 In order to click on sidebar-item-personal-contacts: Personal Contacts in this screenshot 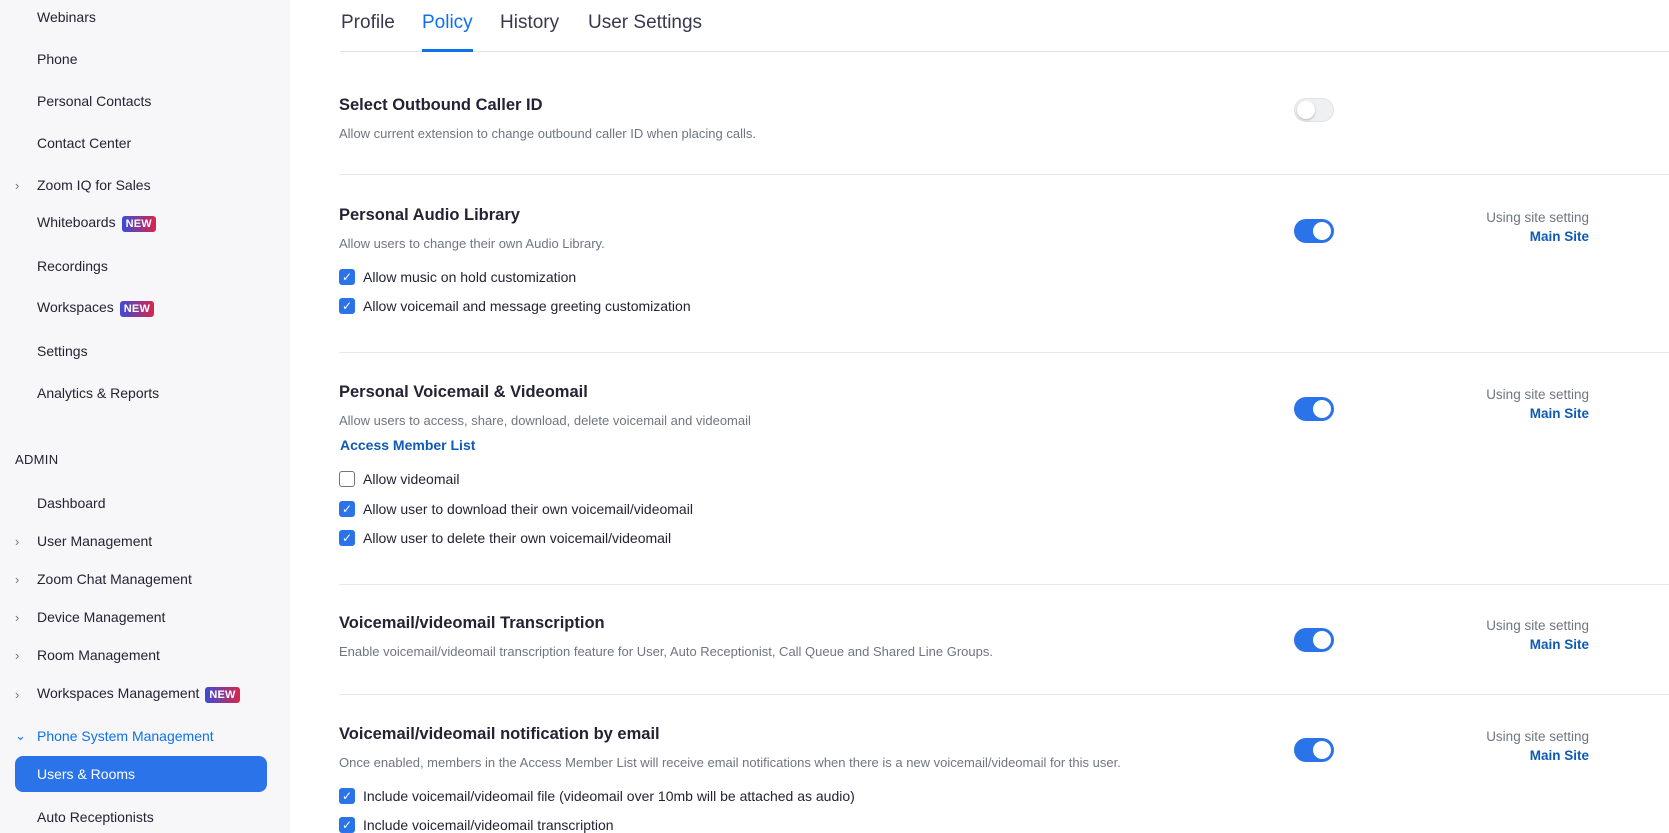, I will do `click(141, 101)`.